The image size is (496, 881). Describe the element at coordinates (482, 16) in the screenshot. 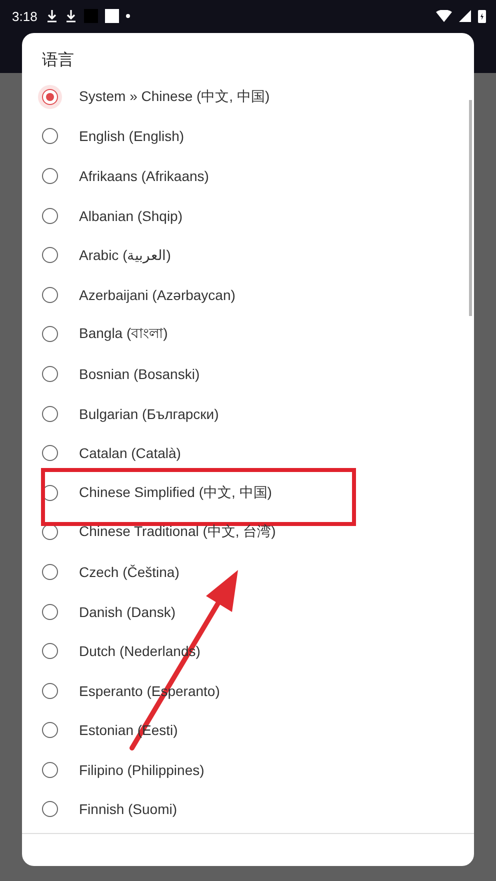

I see `battery-icon` at that location.